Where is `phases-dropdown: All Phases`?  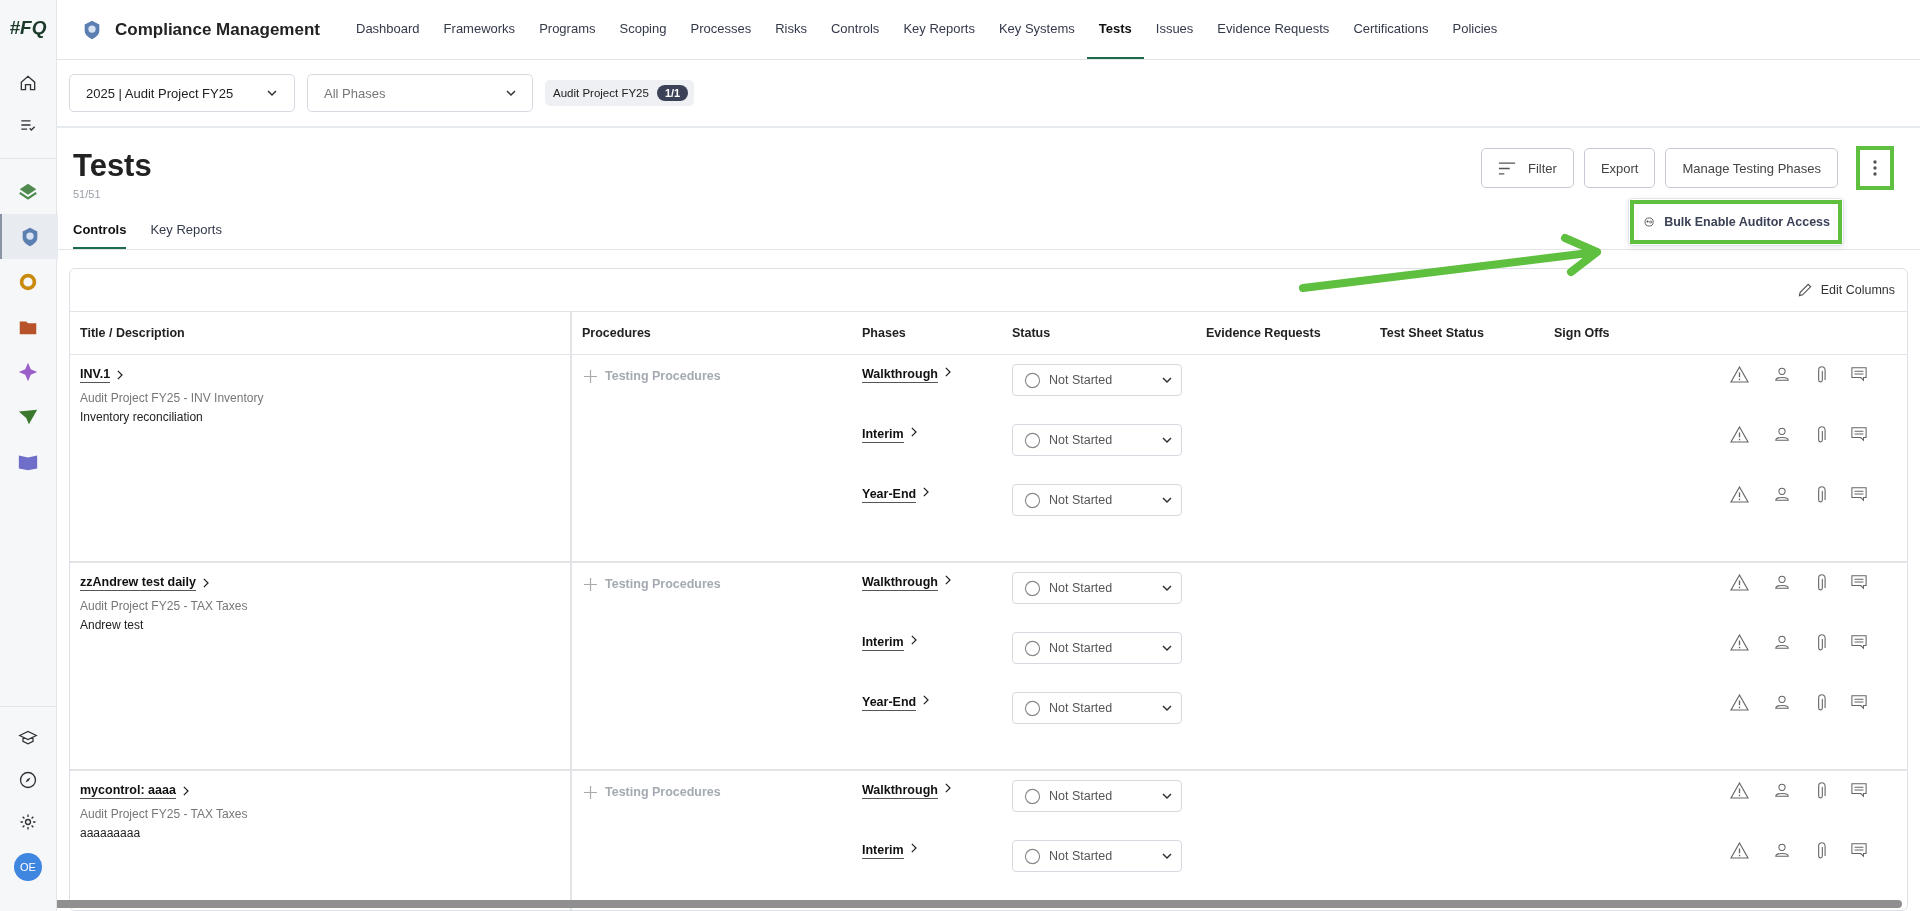
phases-dropdown: All Phases is located at coordinates (420, 93).